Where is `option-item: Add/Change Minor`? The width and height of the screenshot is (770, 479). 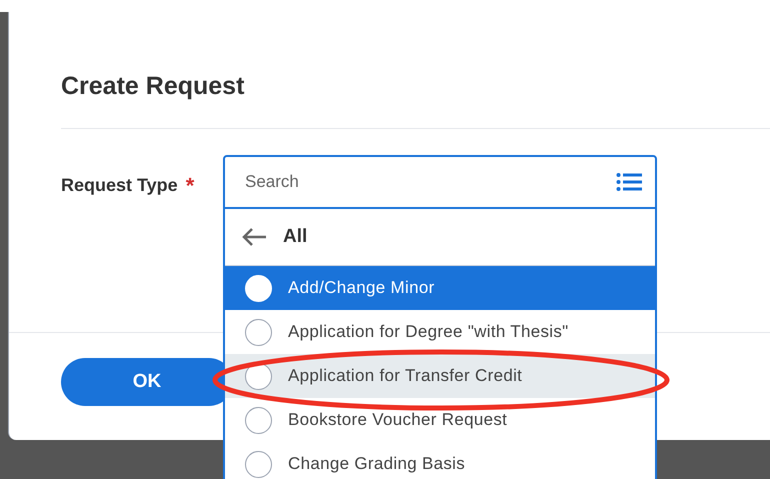
option-item: Add/Change Minor is located at coordinates (440, 288).